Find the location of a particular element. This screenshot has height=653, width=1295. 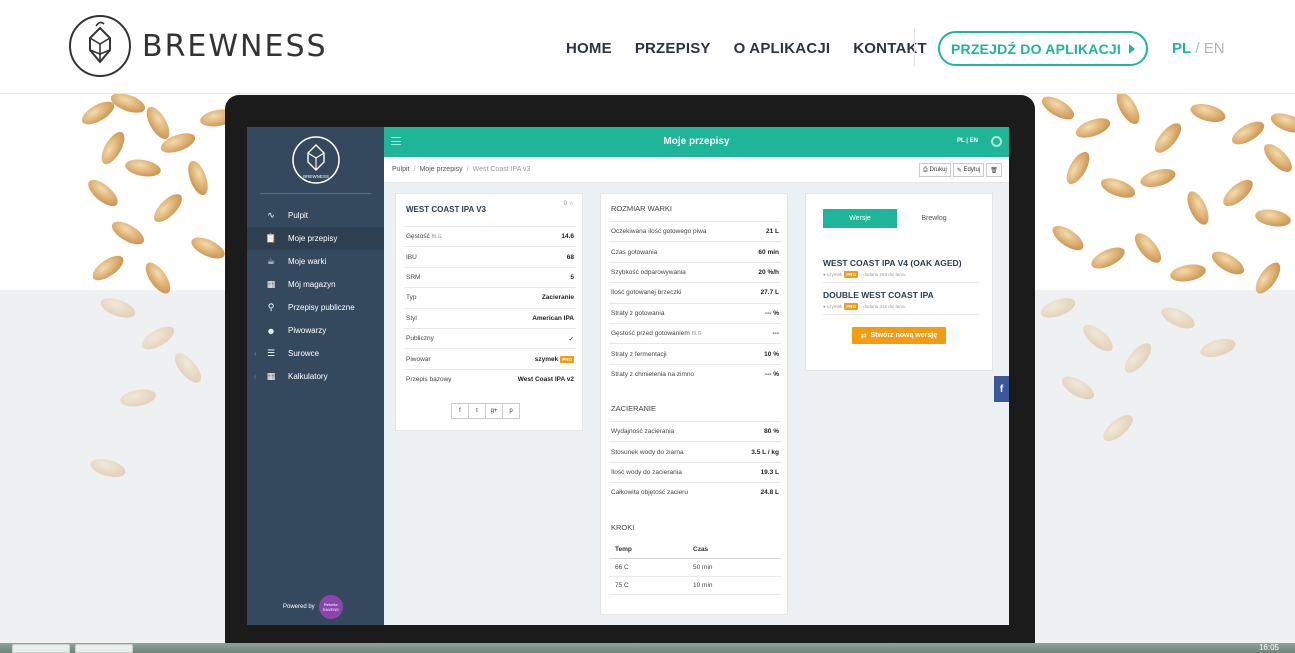

row-value: ✓ is located at coordinates (571, 339).